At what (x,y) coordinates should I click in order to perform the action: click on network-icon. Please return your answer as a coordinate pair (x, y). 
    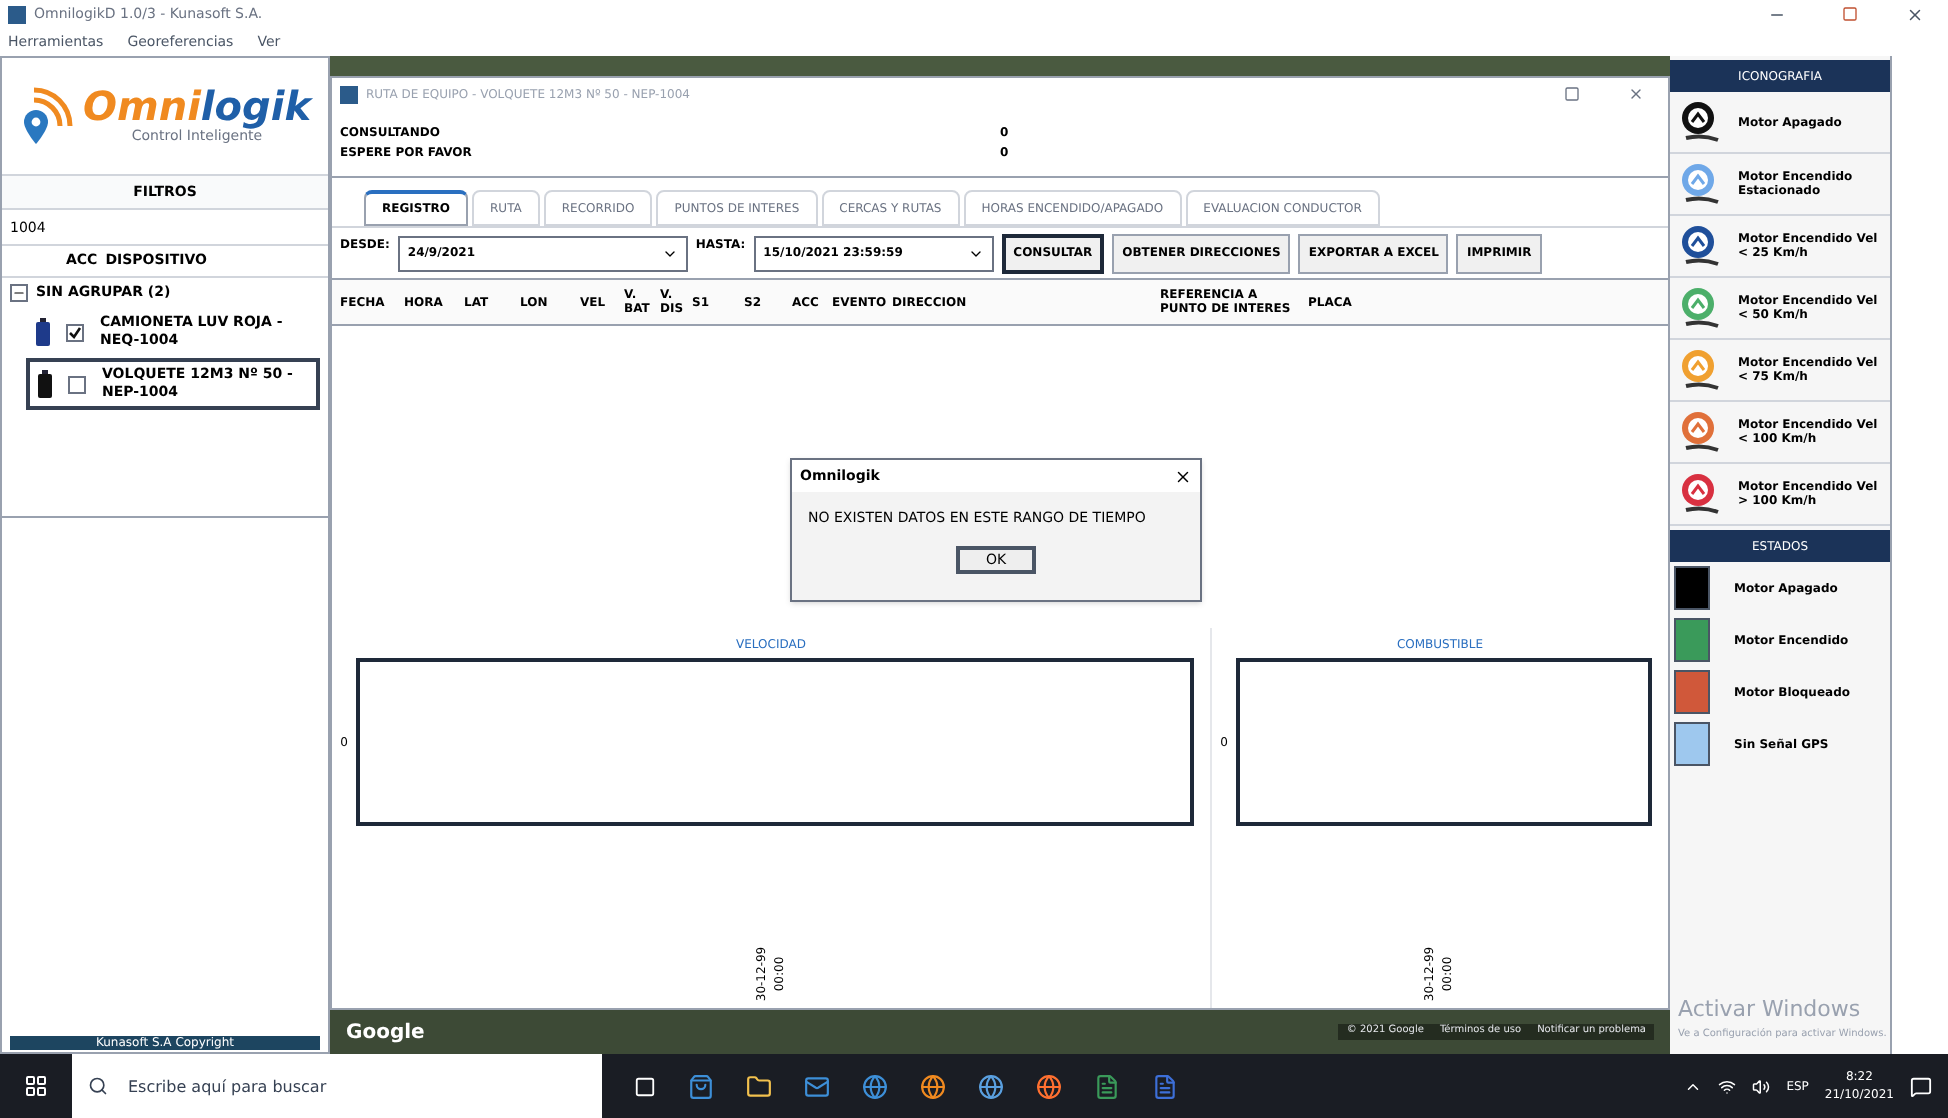
    Looking at the image, I should click on (1727, 1086).